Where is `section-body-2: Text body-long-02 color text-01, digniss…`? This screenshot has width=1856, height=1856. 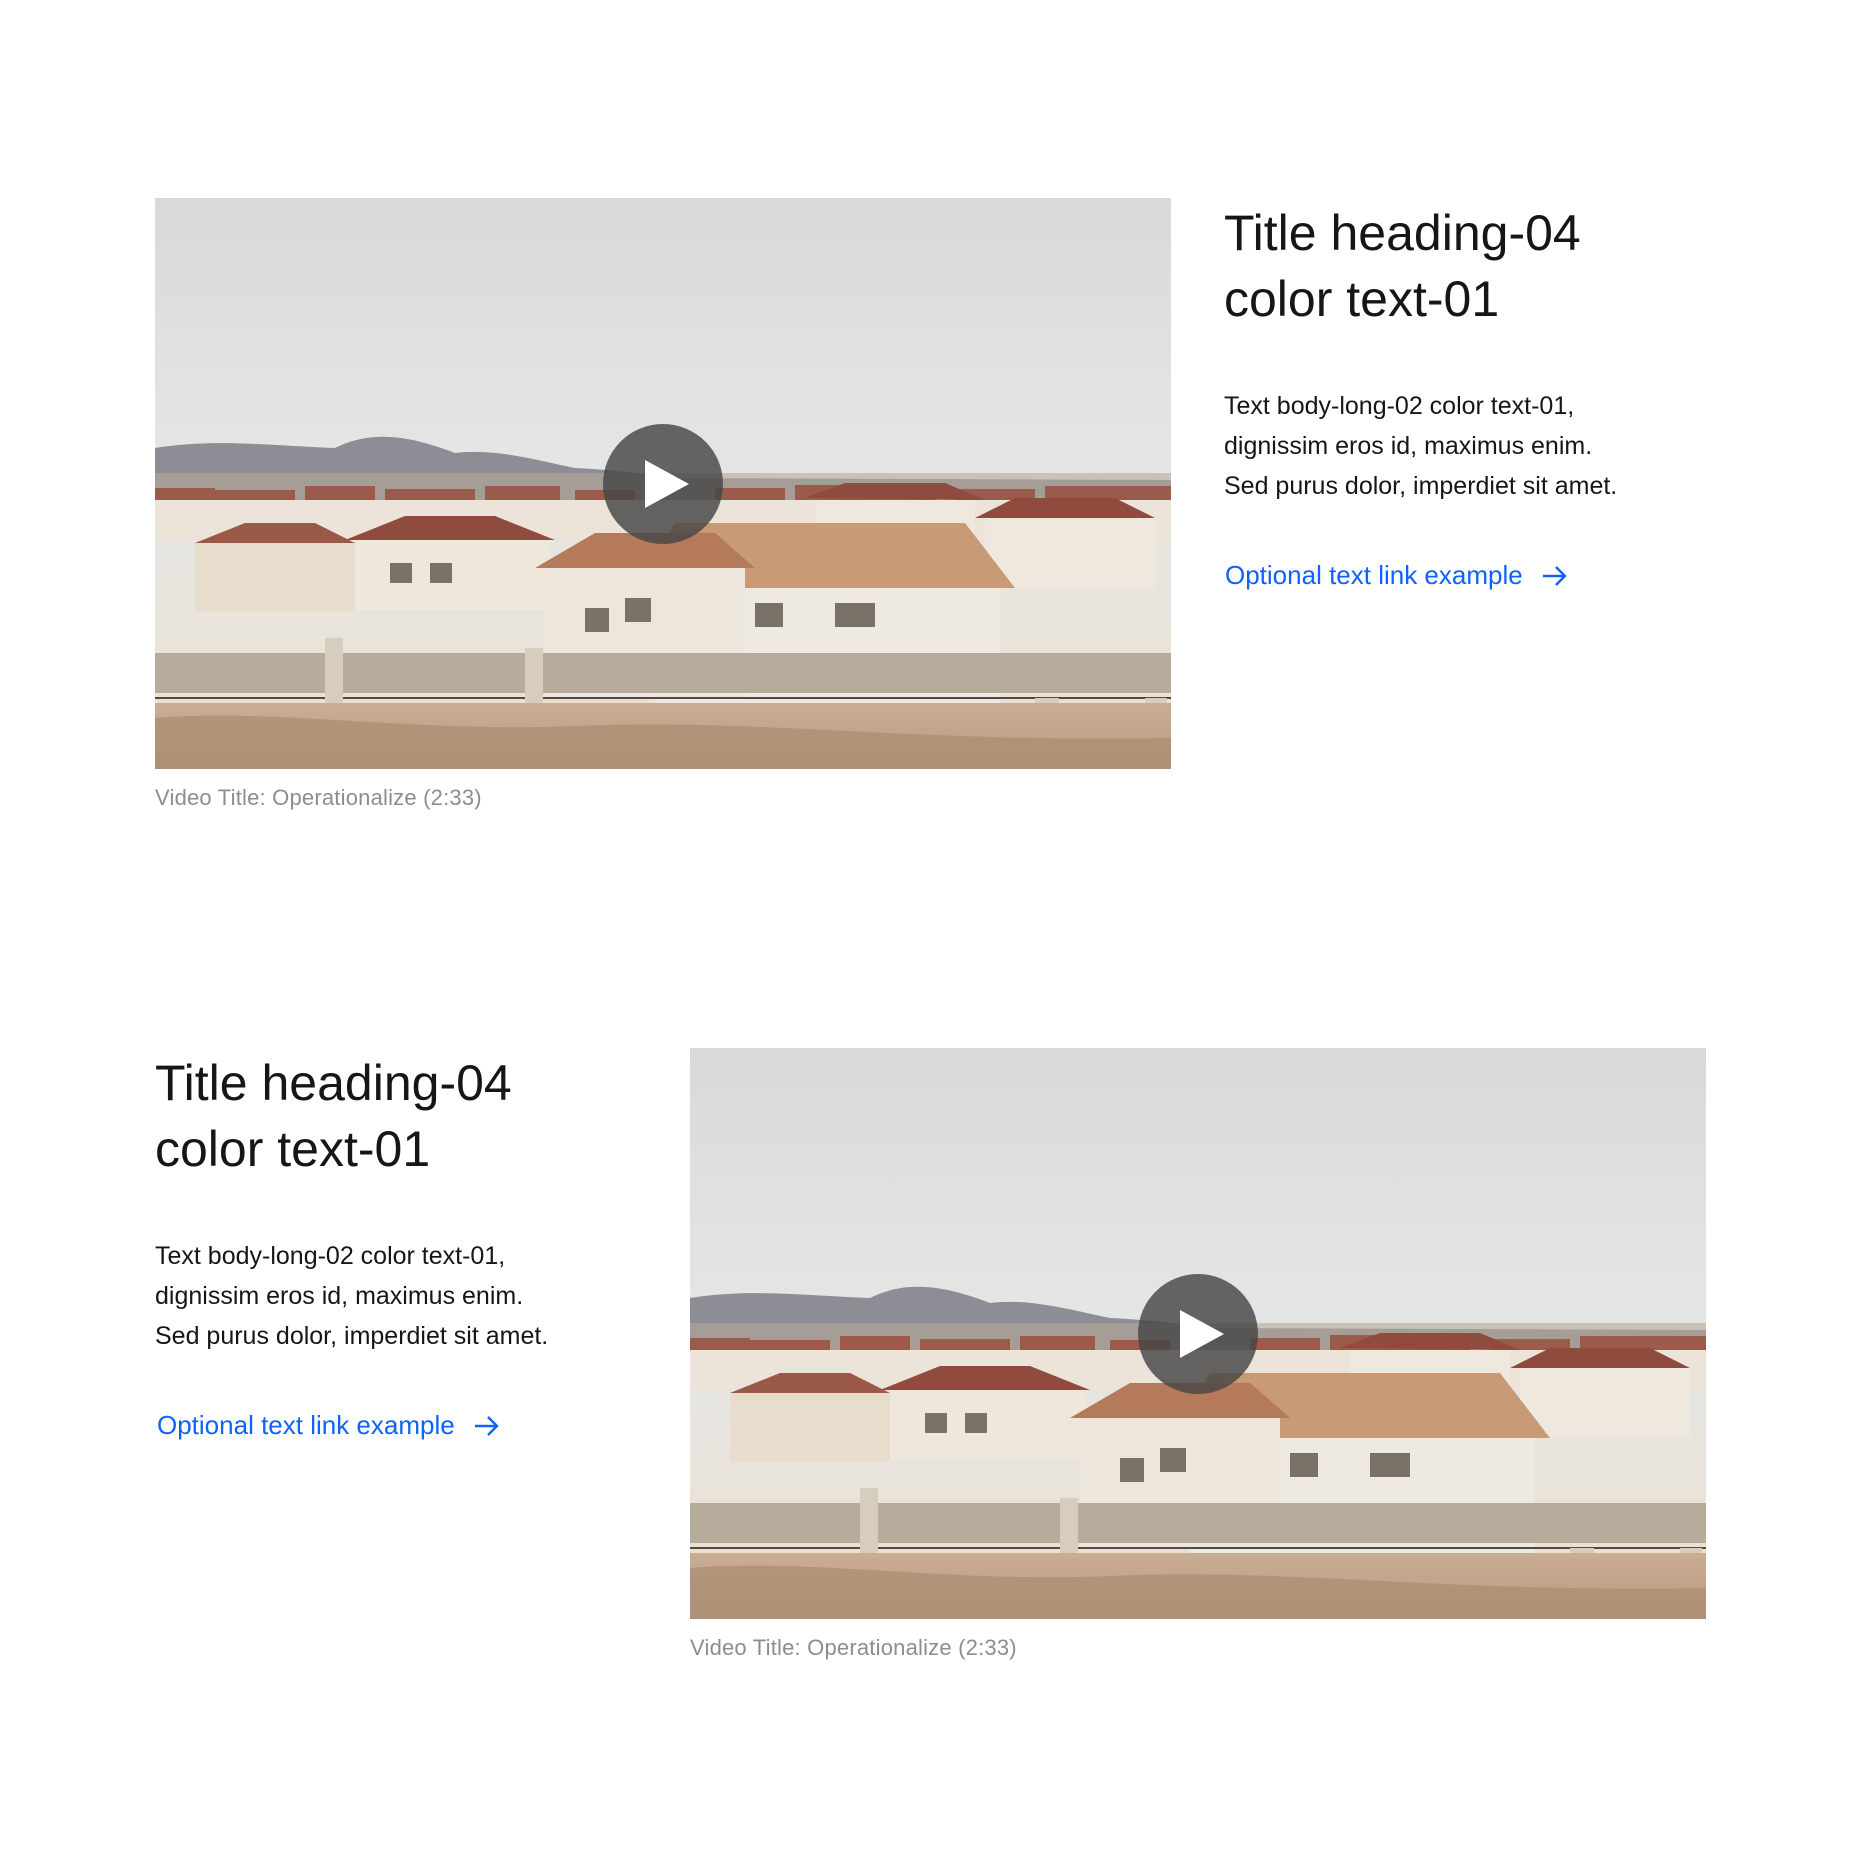
section-body-2: Text body-long-02 color text-01, digniss… is located at coordinates (390, 1296).